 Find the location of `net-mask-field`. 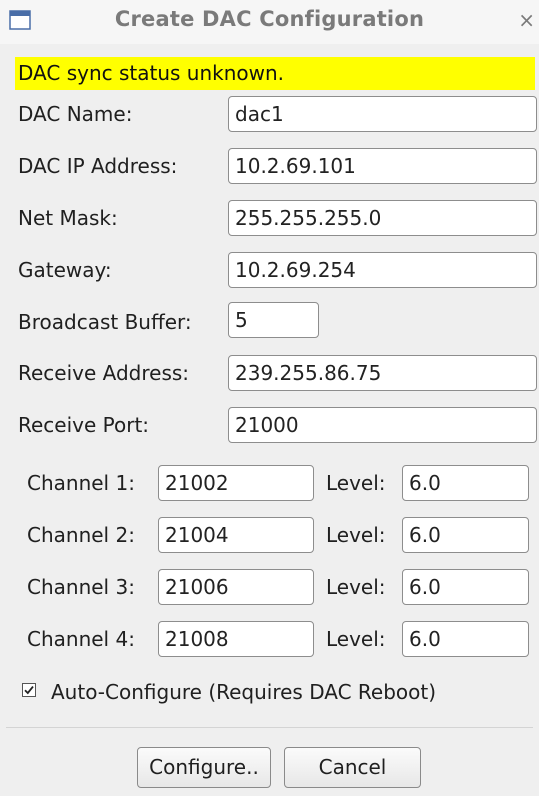

net-mask-field is located at coordinates (382, 218).